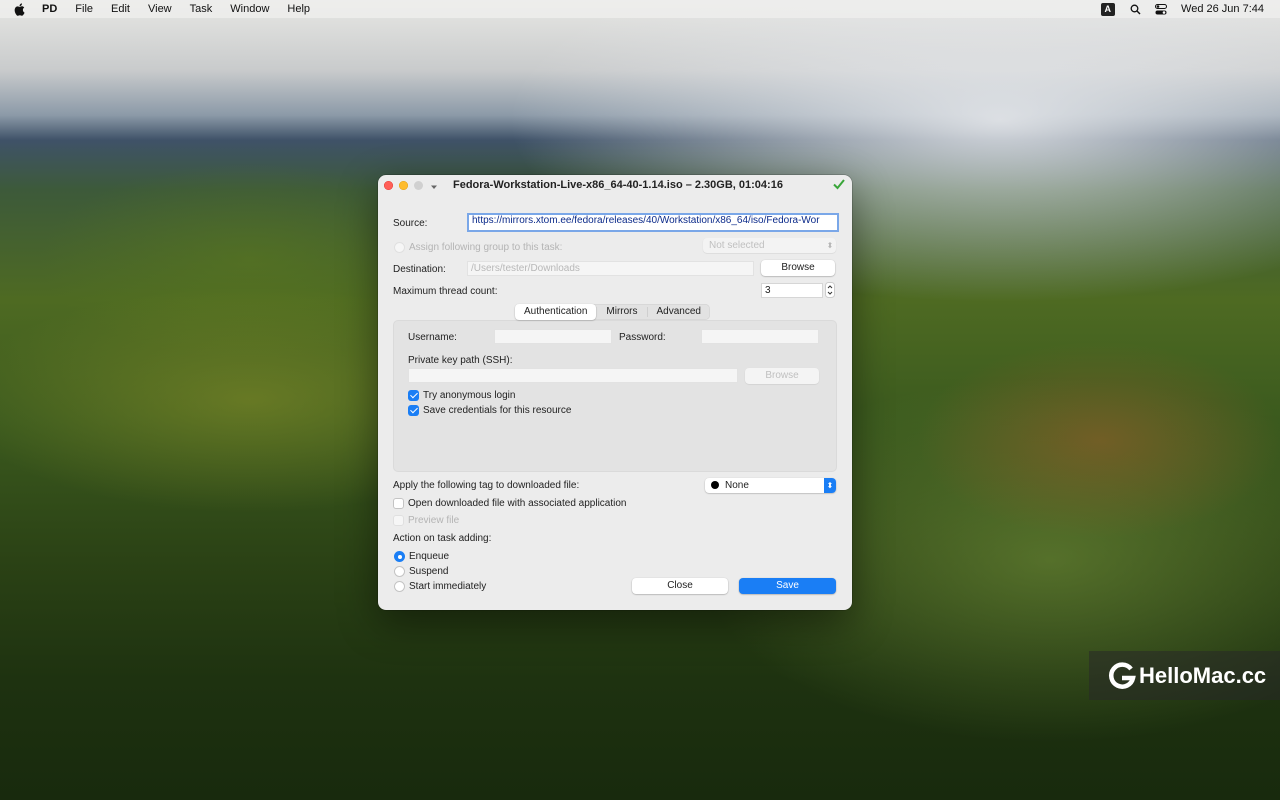  What do you see at coordinates (410, 223) in the screenshot?
I see `source-label: Source:` at bounding box center [410, 223].